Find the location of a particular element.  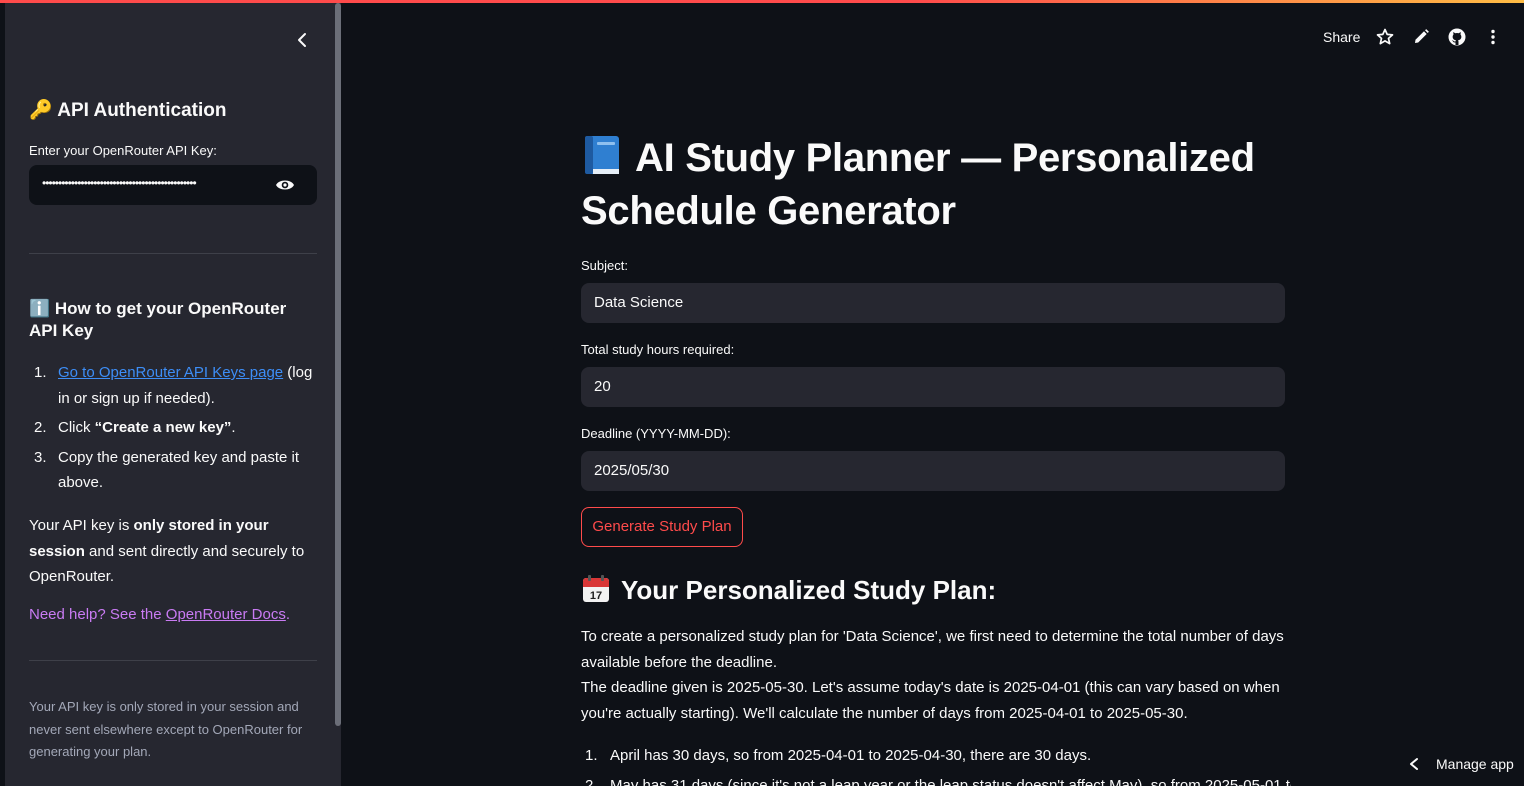

hours-input: 20 is located at coordinates (933, 387).